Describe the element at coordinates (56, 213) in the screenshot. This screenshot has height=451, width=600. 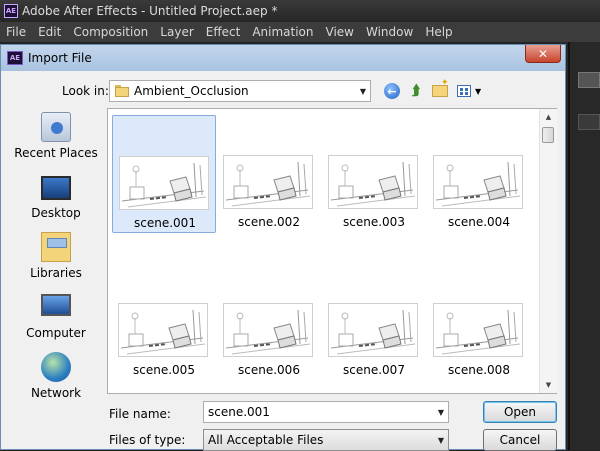
I see `place-label: Desktop` at that location.